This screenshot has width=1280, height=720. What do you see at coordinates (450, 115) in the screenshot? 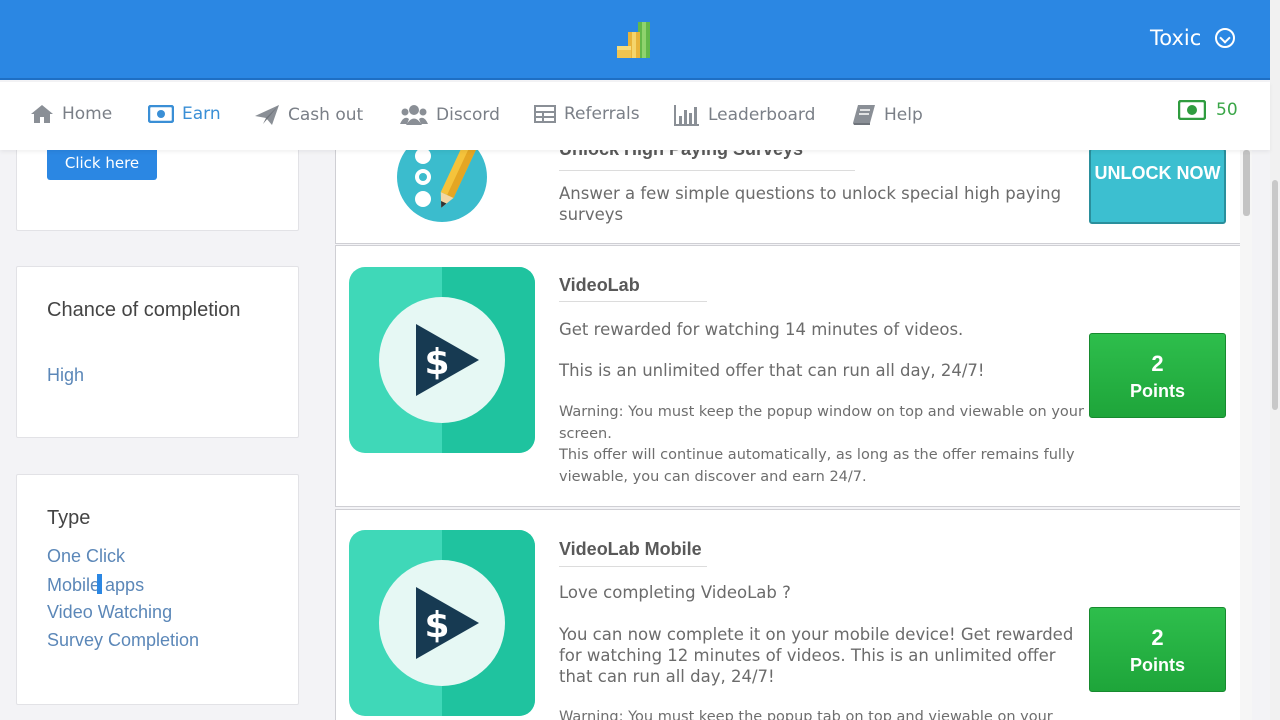
I see `nav-discord: Discord` at bounding box center [450, 115].